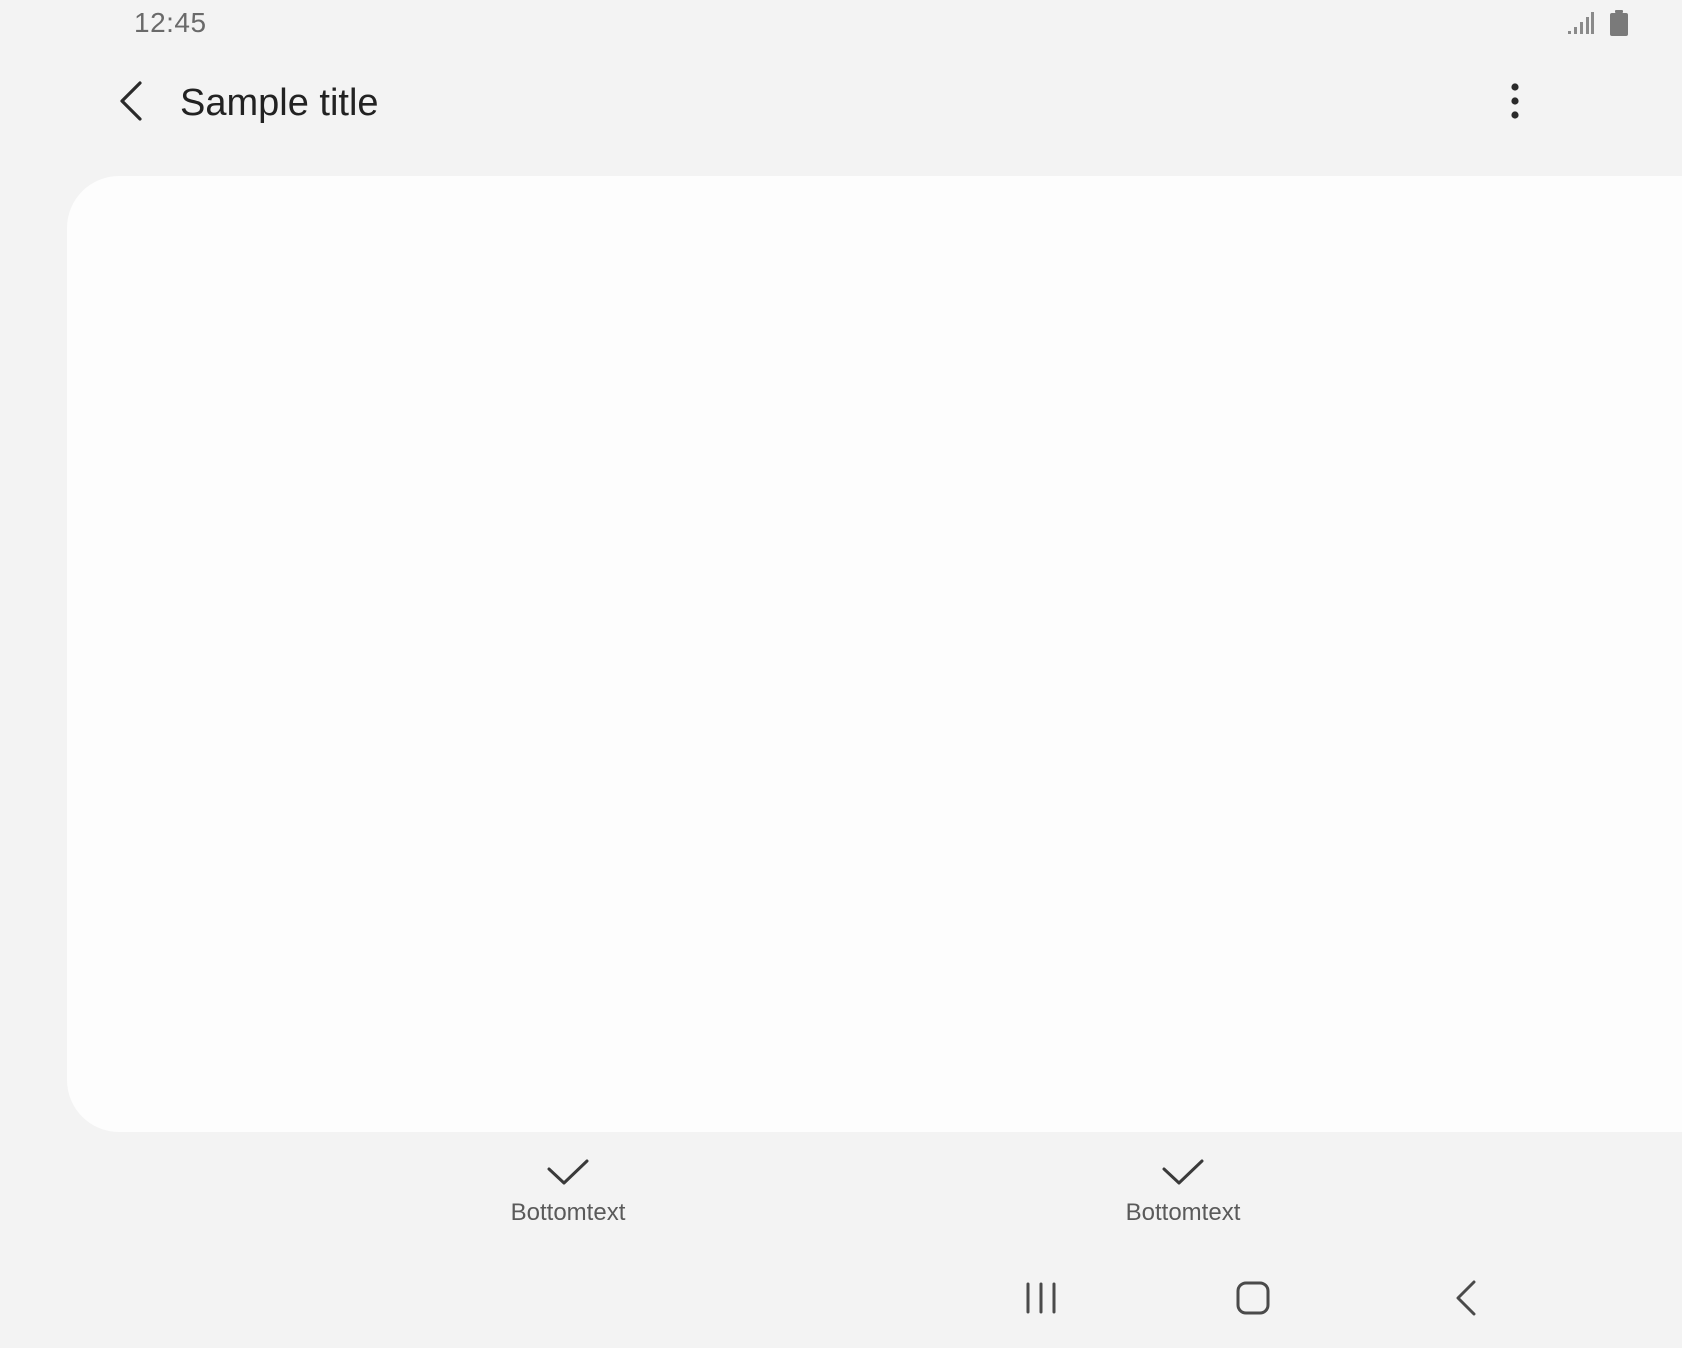 This screenshot has width=1682, height=1348. What do you see at coordinates (1619, 23) in the screenshot?
I see `battery-icon` at bounding box center [1619, 23].